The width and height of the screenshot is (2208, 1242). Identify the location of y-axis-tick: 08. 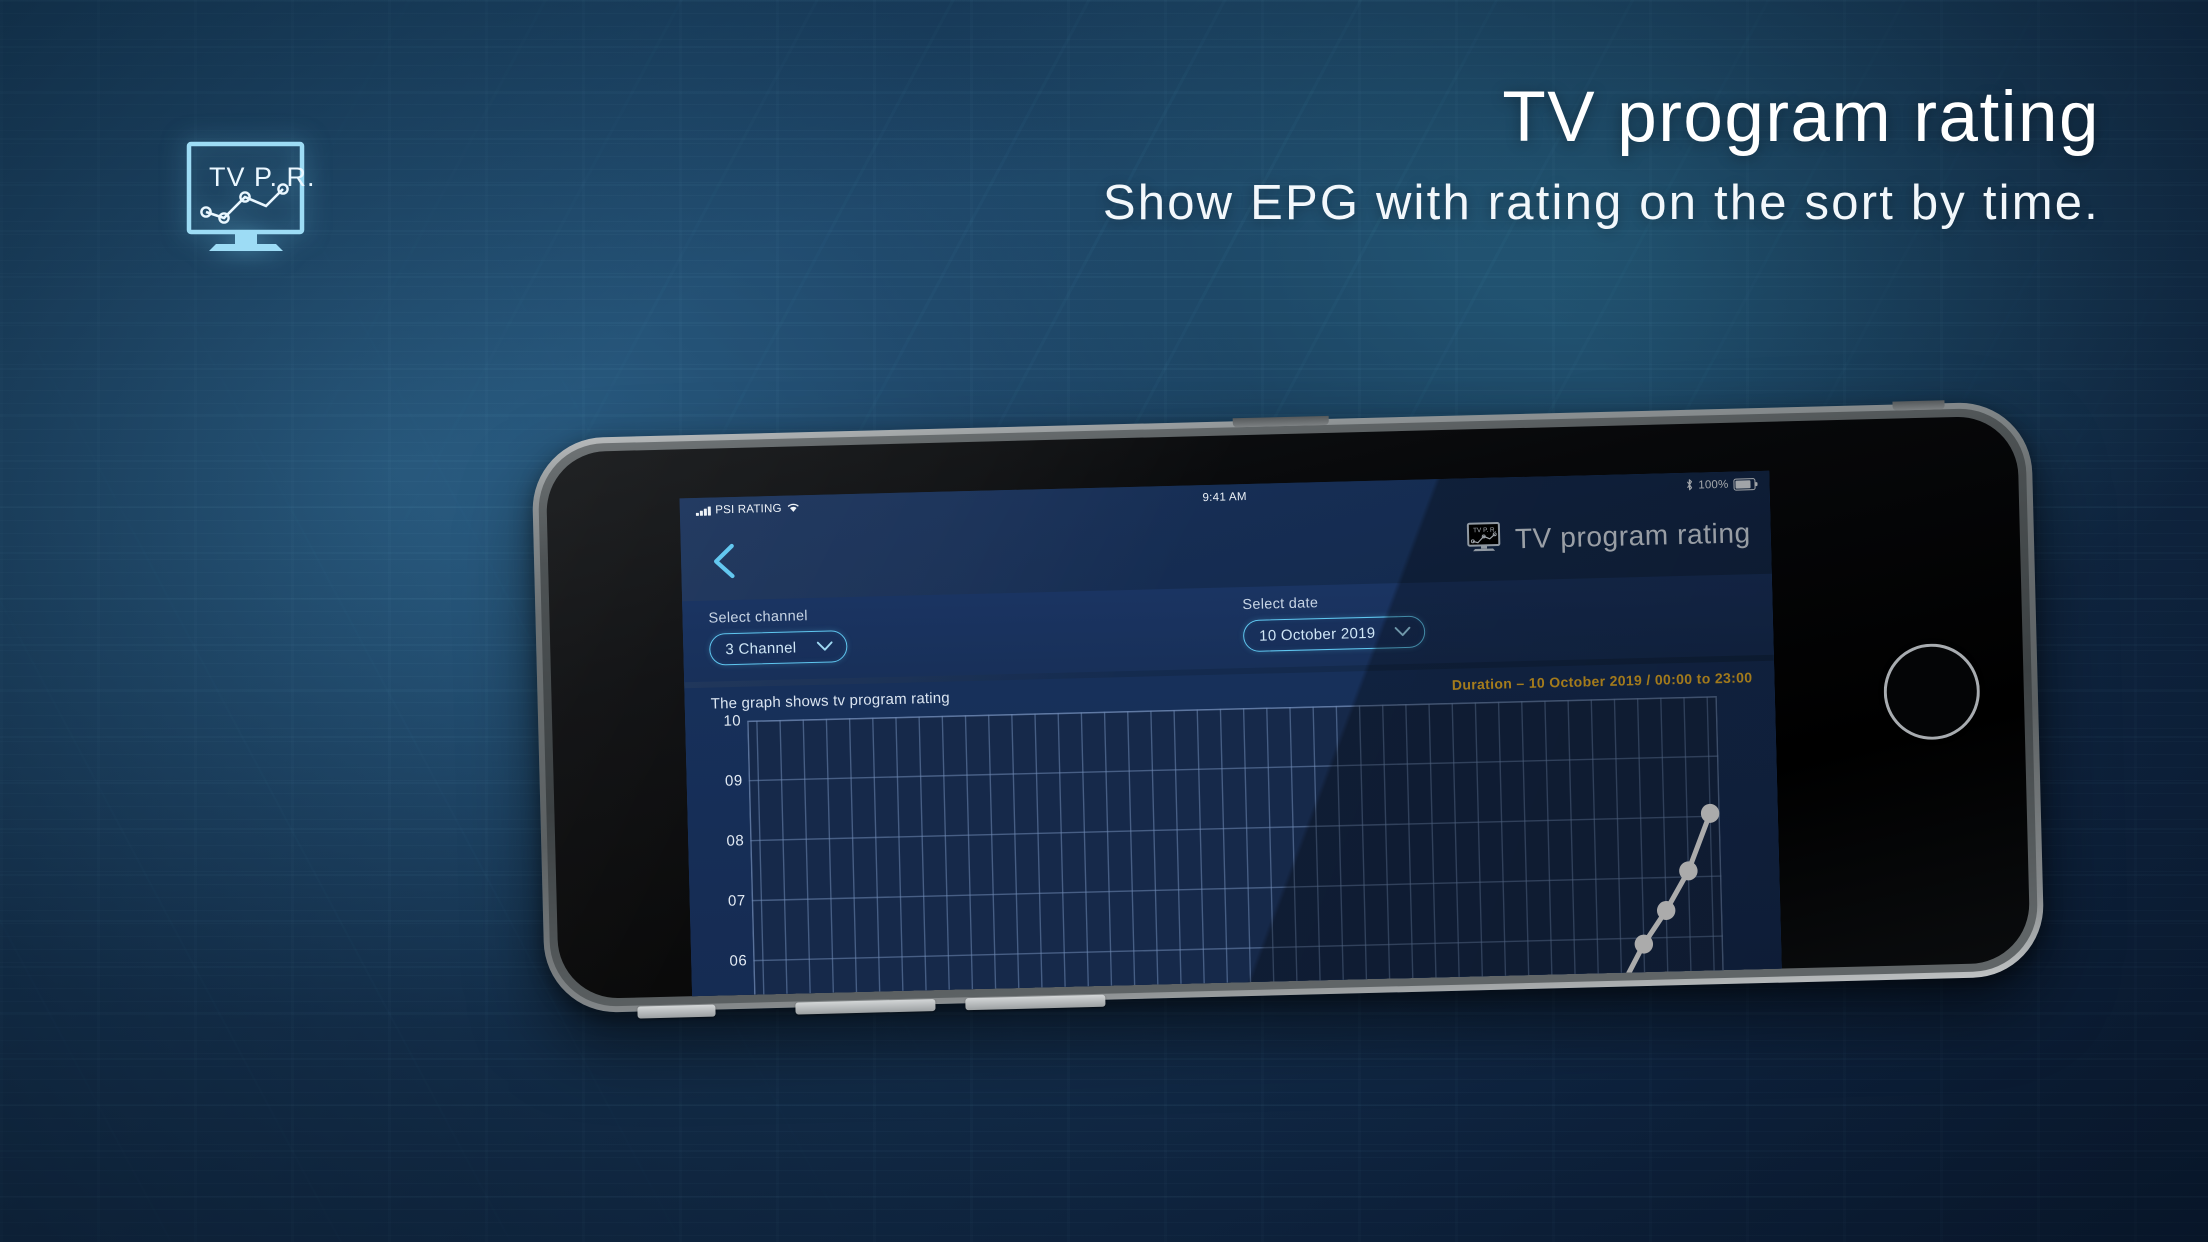
(735, 841).